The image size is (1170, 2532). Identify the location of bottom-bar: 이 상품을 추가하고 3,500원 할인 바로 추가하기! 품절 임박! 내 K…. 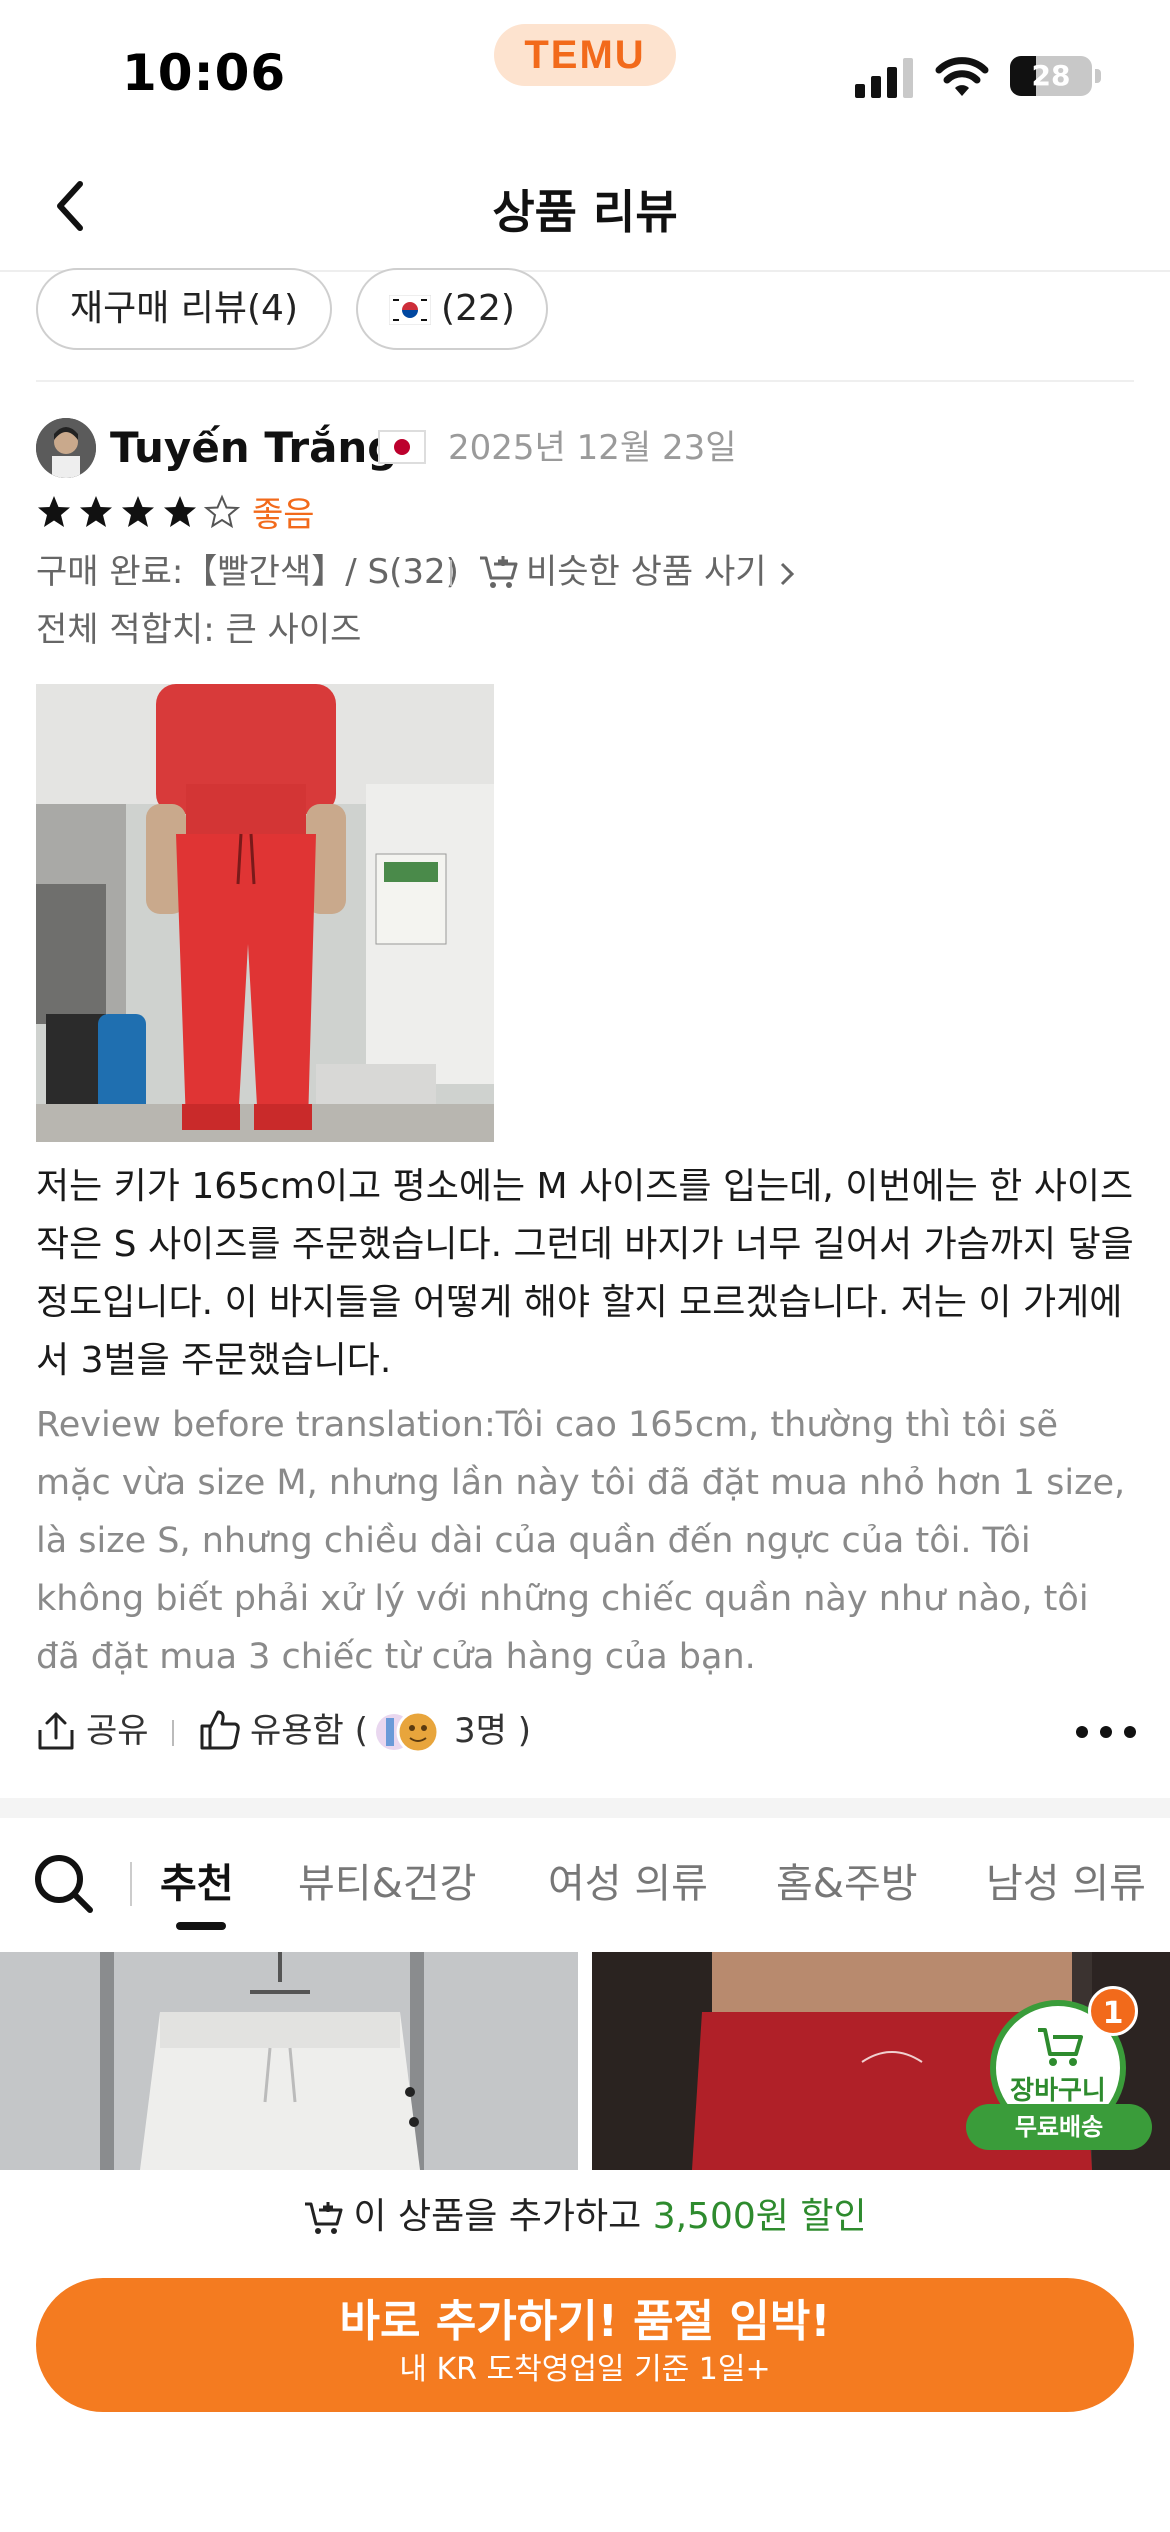
(585, 2351).